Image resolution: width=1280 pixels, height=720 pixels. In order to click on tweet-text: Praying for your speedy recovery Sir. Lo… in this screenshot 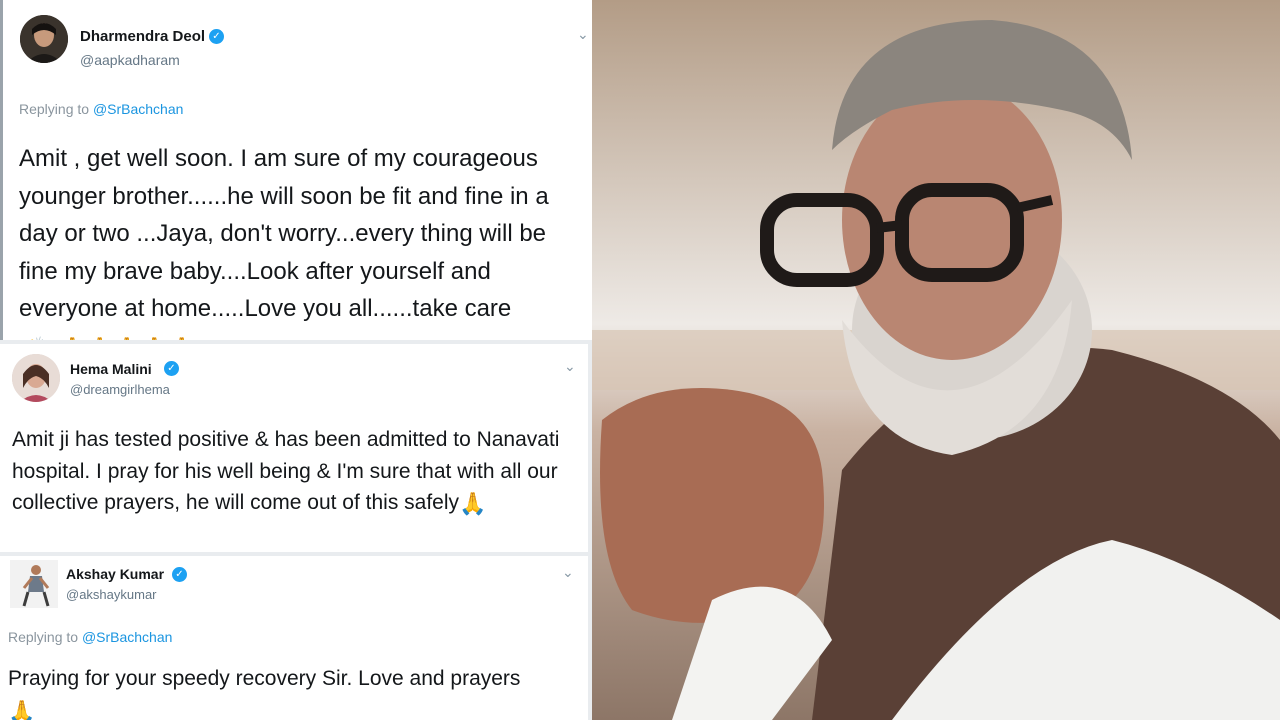, I will do `click(293, 691)`.